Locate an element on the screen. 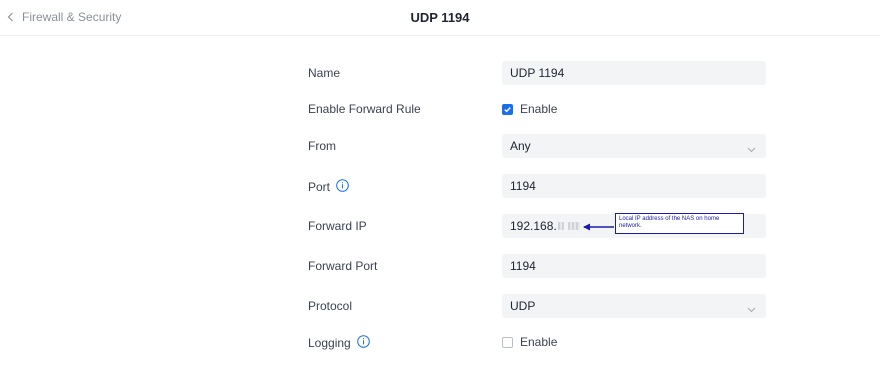  protocol-label: Protocol is located at coordinates (330, 306).